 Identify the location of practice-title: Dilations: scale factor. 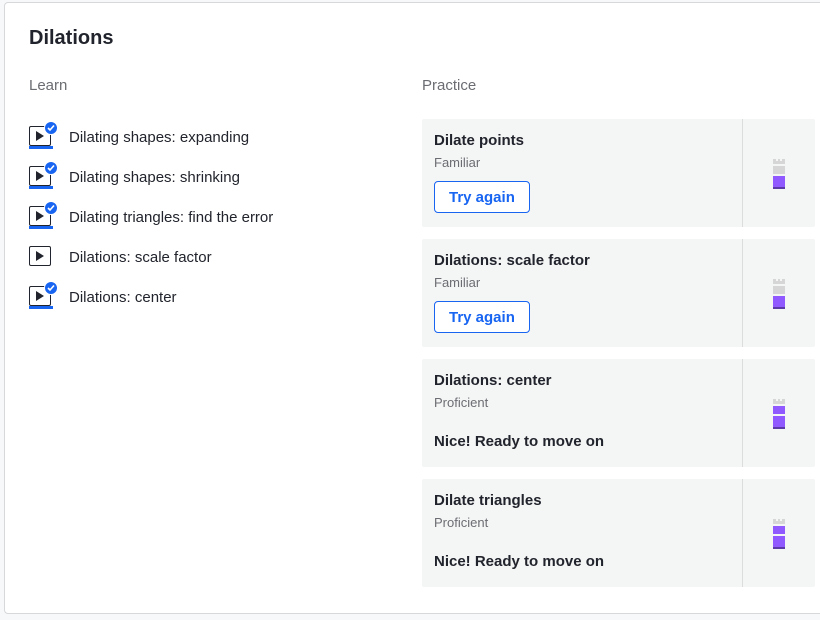
(512, 260).